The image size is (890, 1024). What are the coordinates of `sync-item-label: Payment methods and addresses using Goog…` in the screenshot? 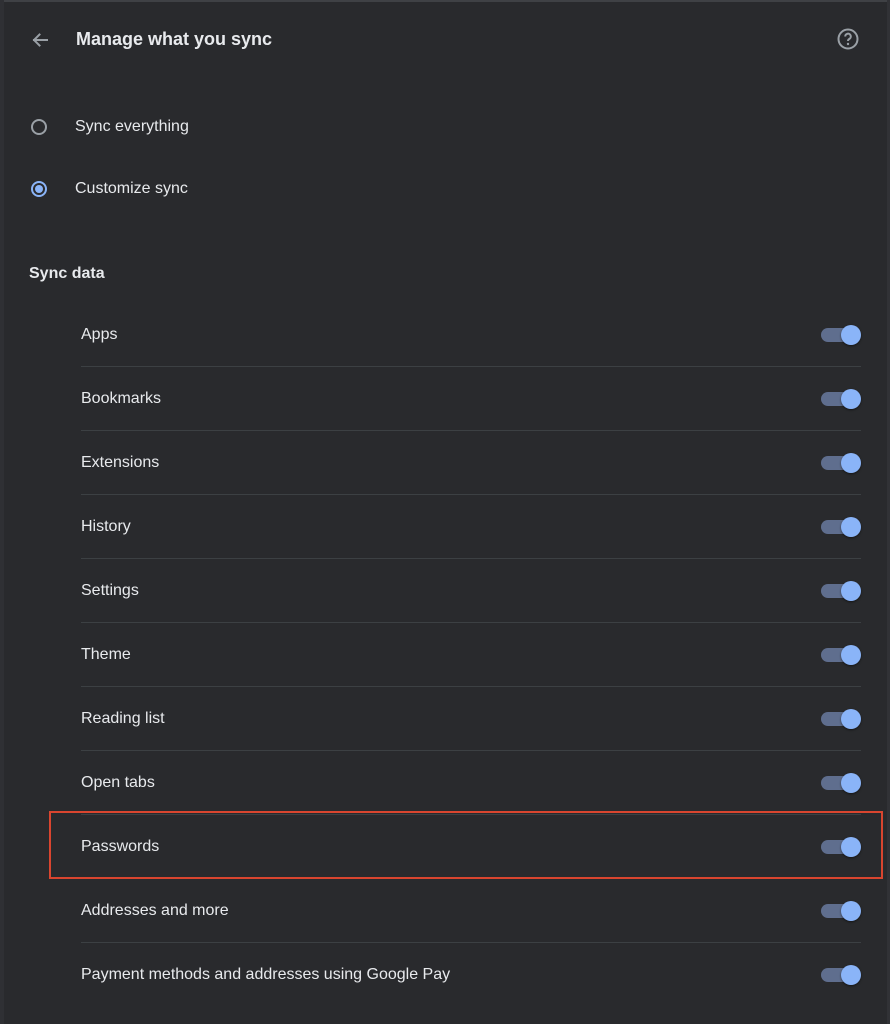 It's located at (266, 974).